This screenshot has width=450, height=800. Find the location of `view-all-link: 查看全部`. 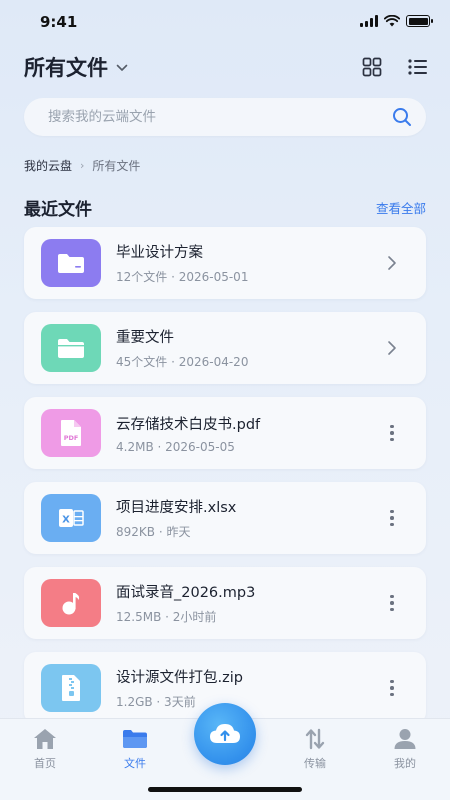

view-all-link: 查看全部 is located at coordinates (401, 207).